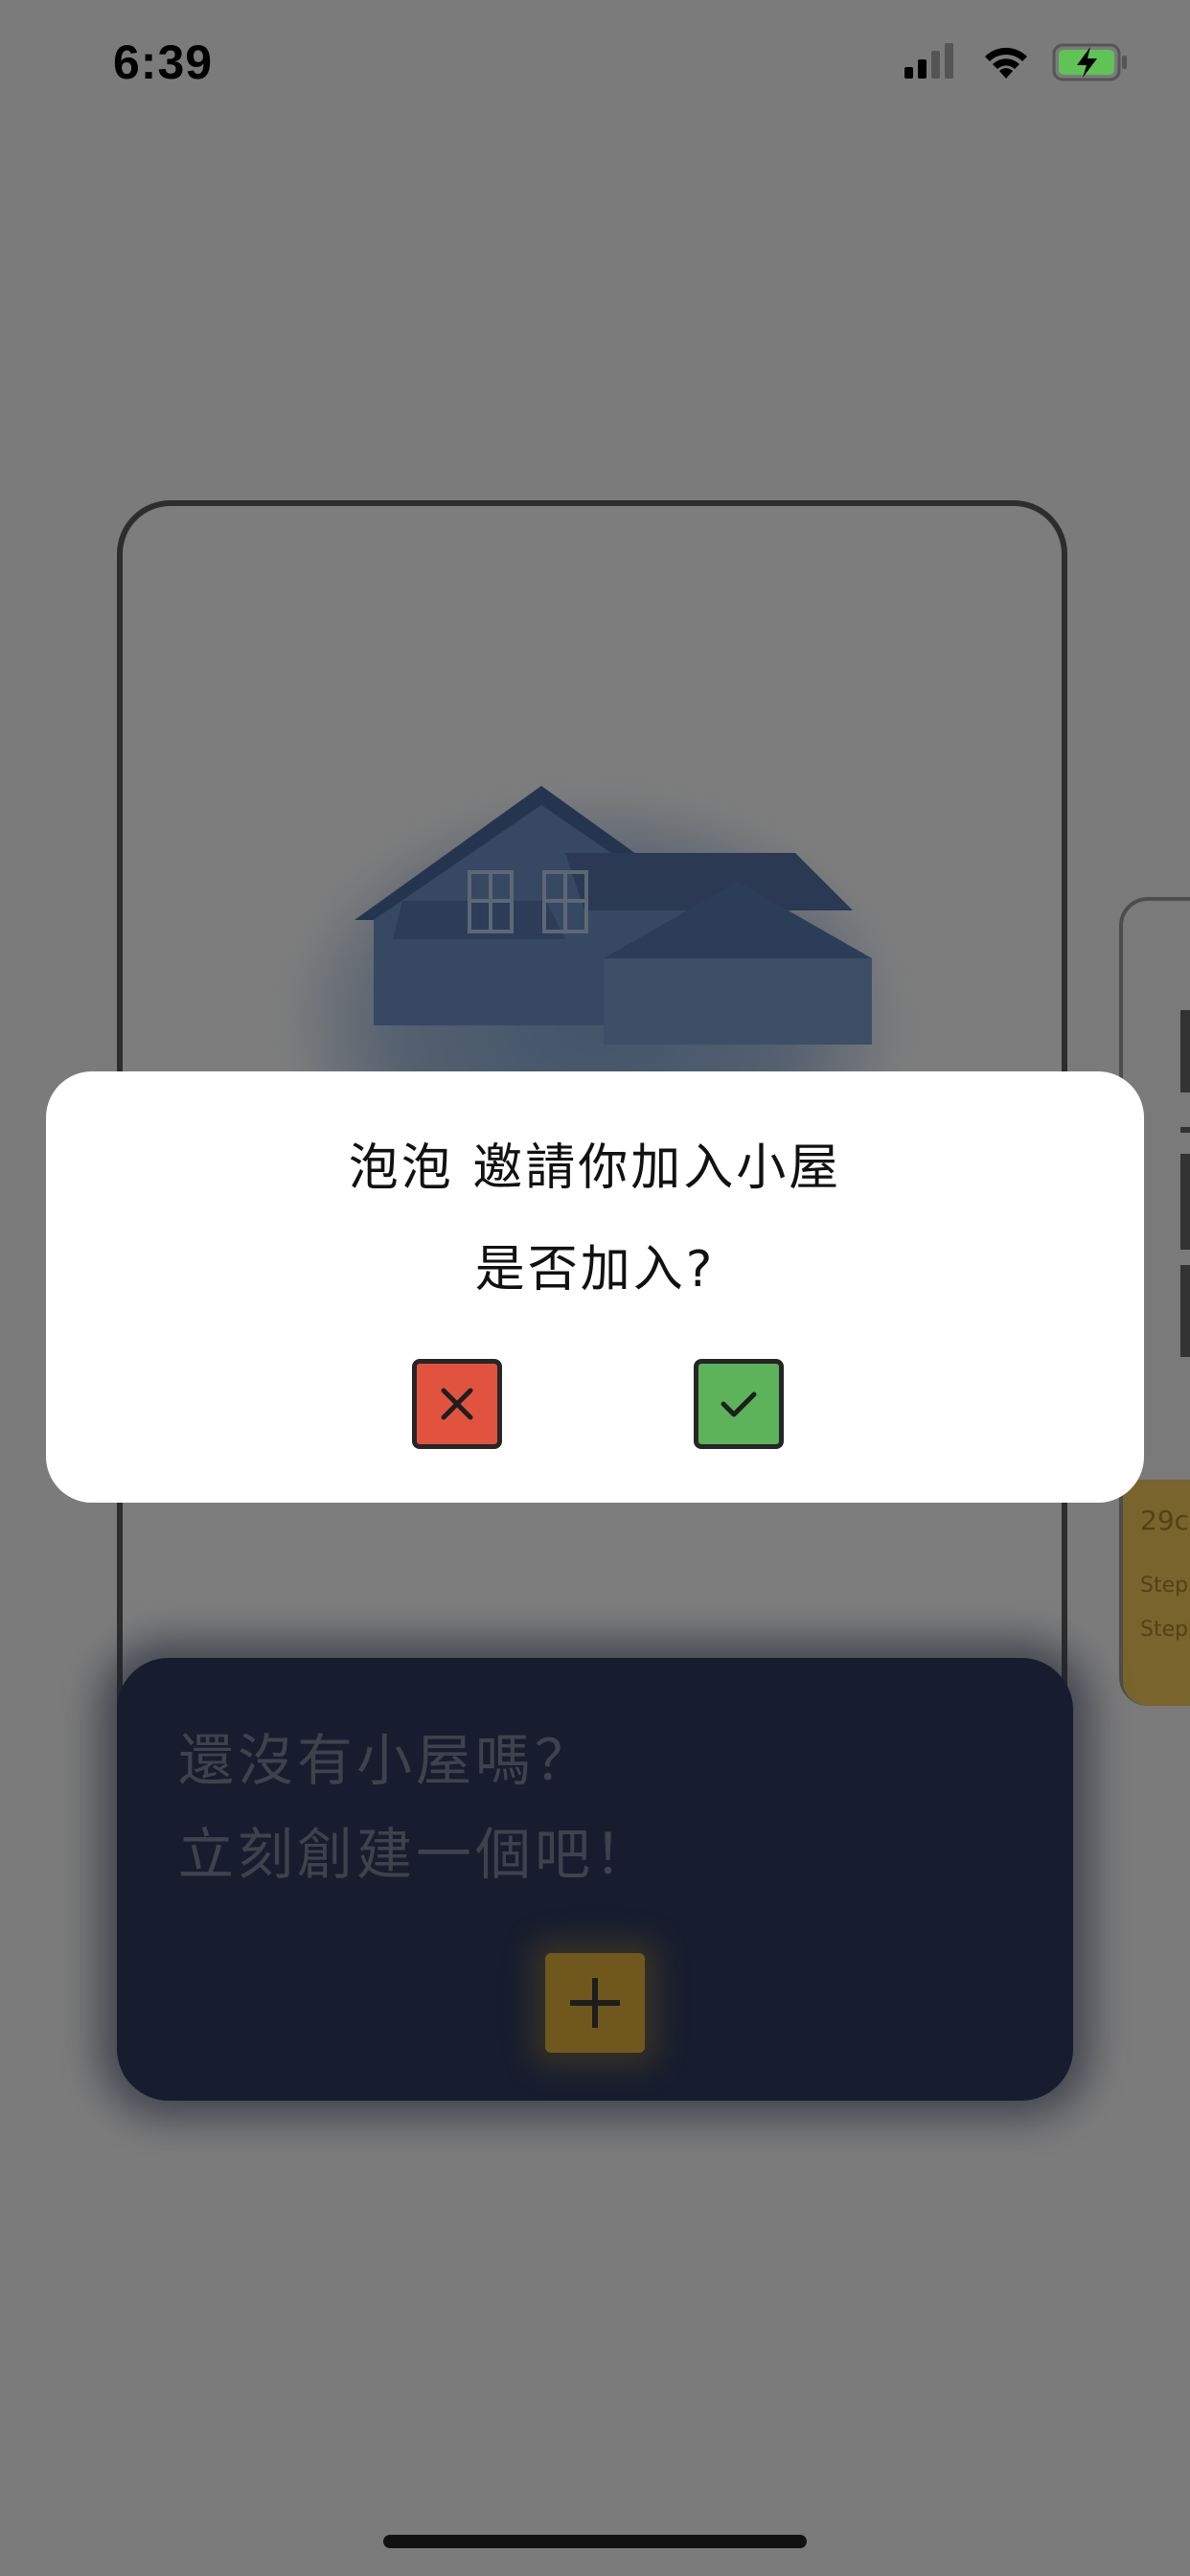 Image resolution: width=1190 pixels, height=2576 pixels. What do you see at coordinates (595, 64) in the screenshot?
I see `status-bar: 6:39` at bounding box center [595, 64].